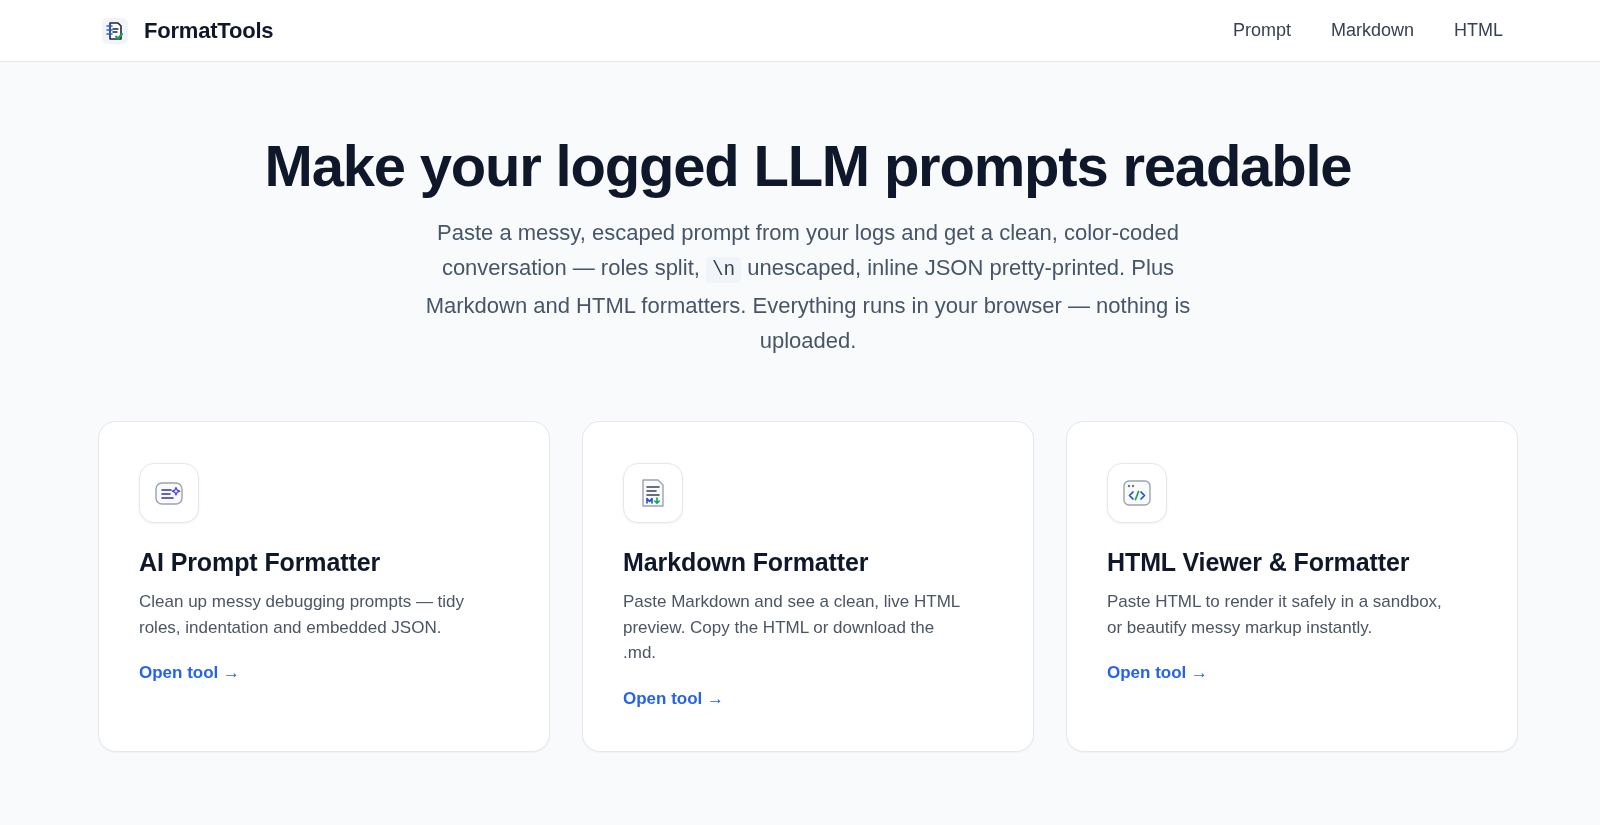 The width and height of the screenshot is (1600, 825). Describe the element at coordinates (260, 562) in the screenshot. I see `card-title: AI Prompt Formatter` at that location.